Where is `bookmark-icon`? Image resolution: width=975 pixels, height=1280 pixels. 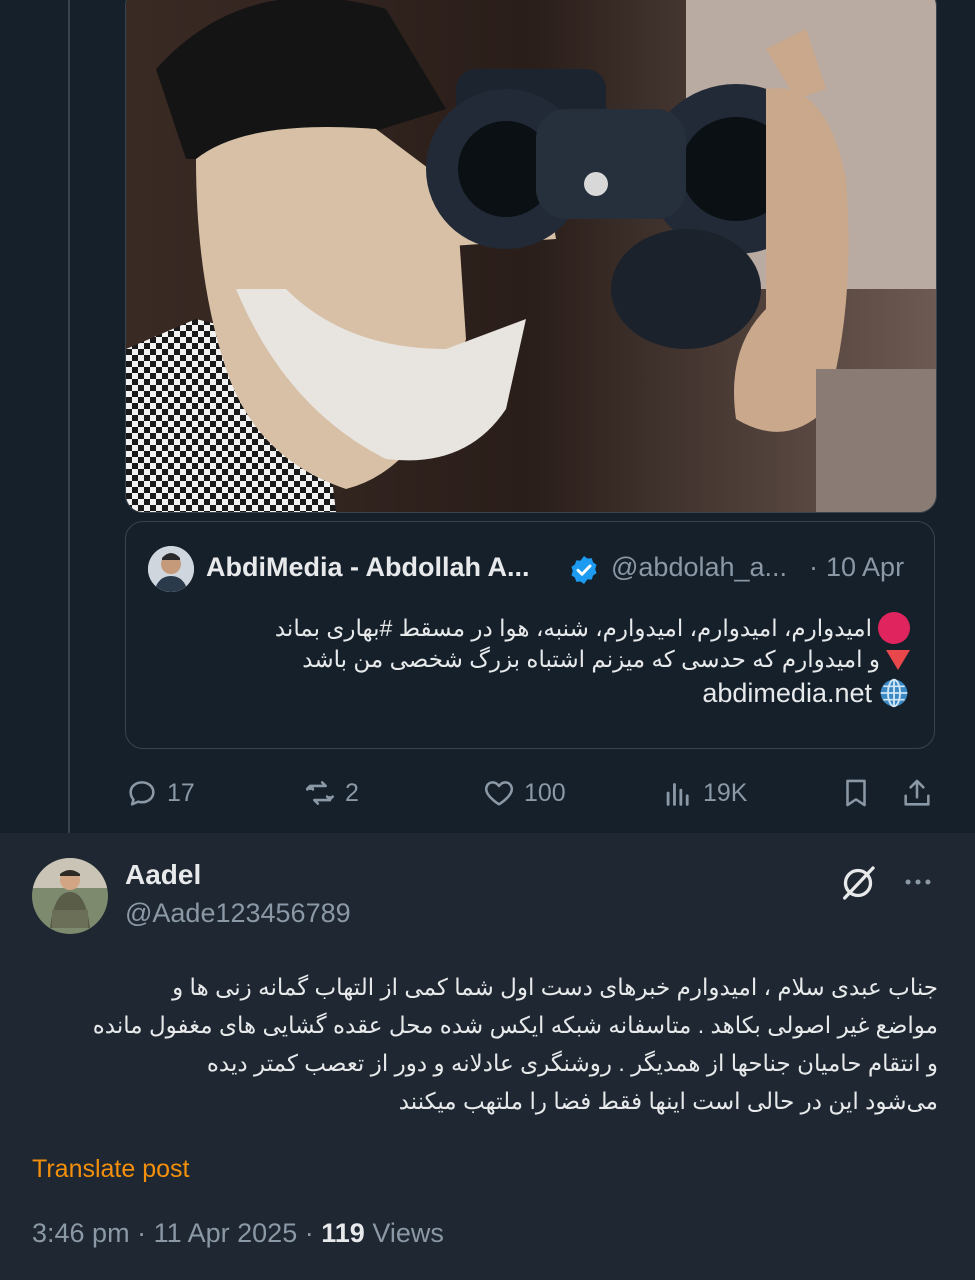 bookmark-icon is located at coordinates (856, 793).